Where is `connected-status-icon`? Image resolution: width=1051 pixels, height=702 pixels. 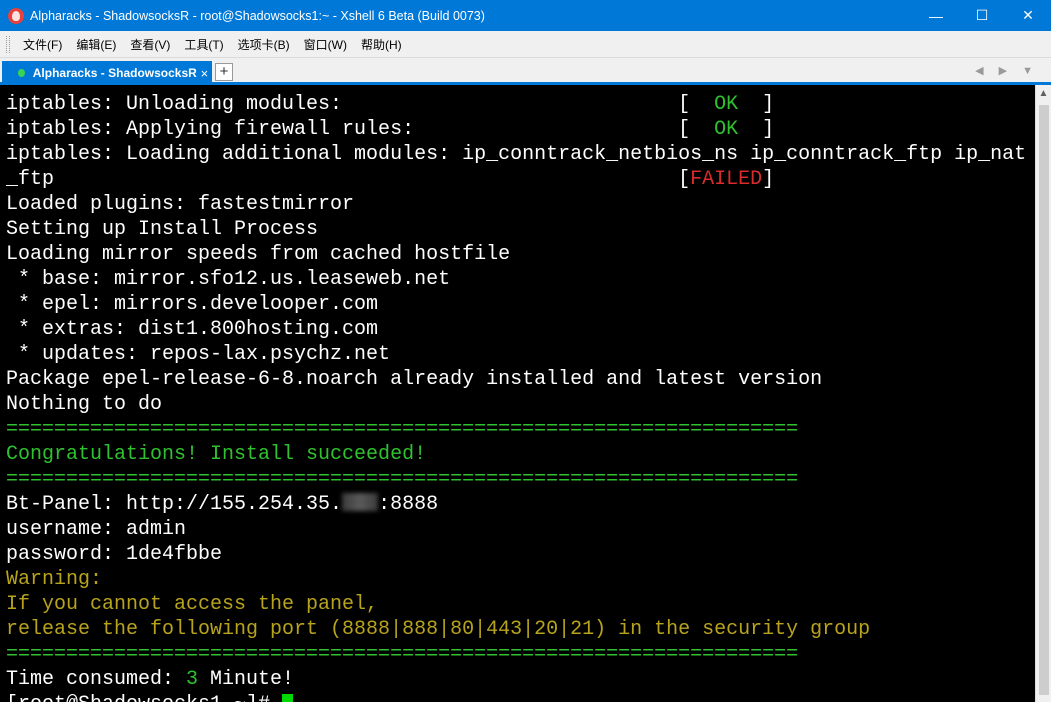
connected-status-icon is located at coordinates (21, 73).